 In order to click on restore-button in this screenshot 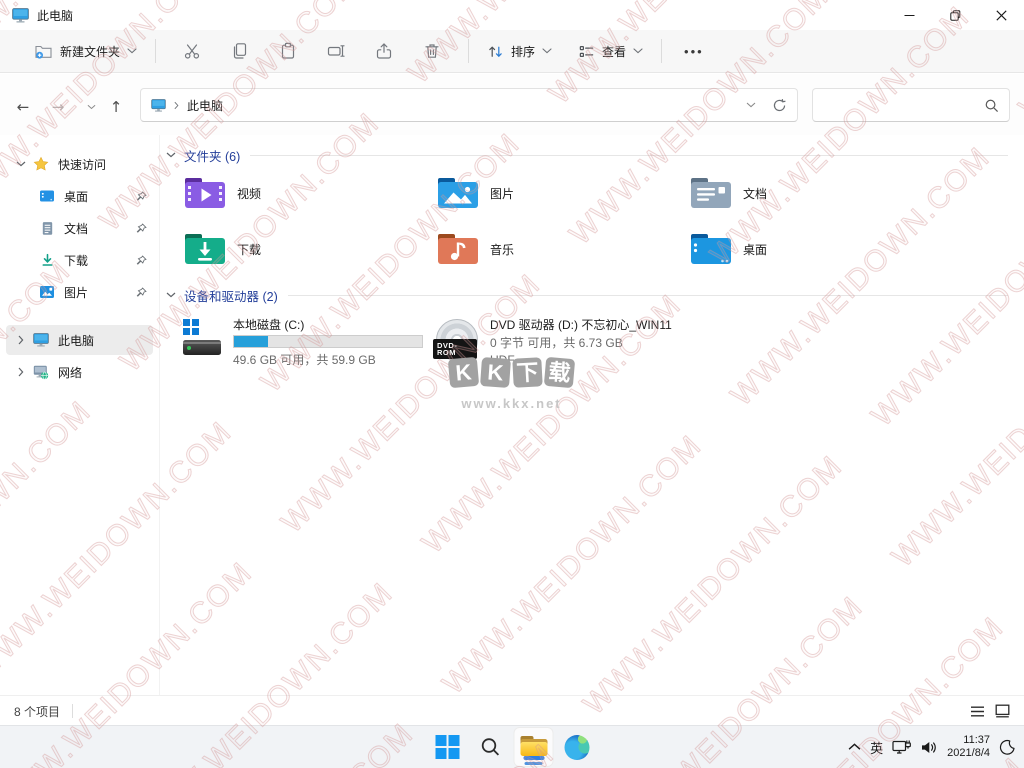, I will do `click(955, 15)`.